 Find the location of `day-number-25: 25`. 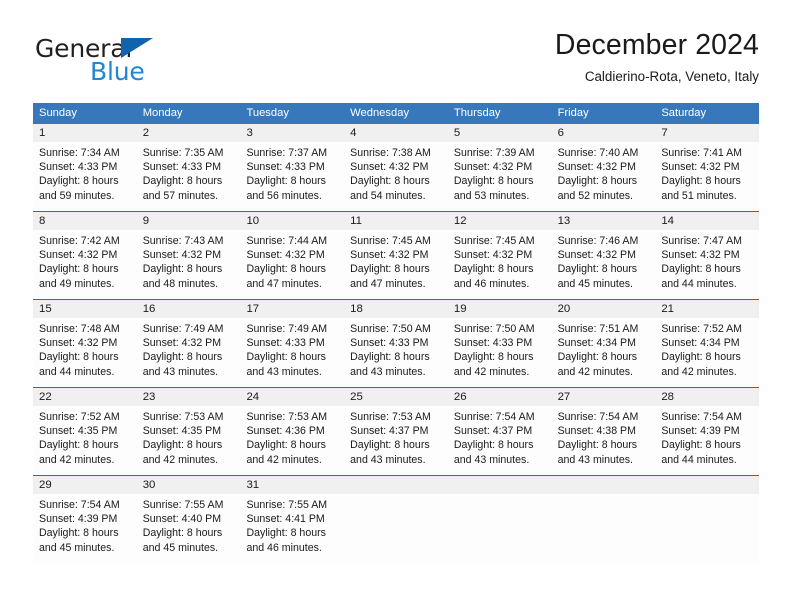

day-number-25: 25 is located at coordinates (396, 397).